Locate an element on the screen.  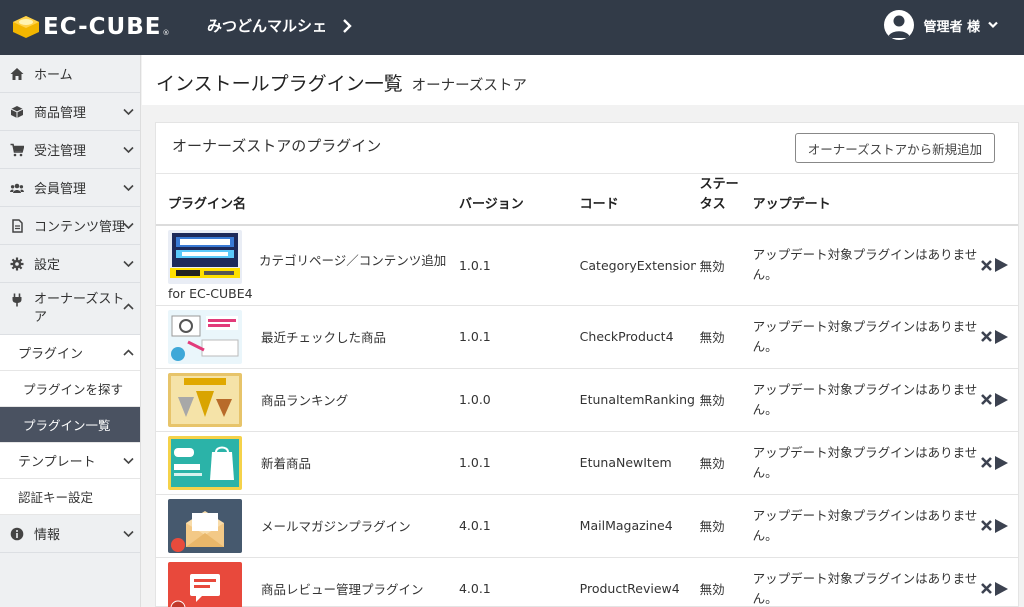
logo-reg: ® is located at coordinates (166, 33).